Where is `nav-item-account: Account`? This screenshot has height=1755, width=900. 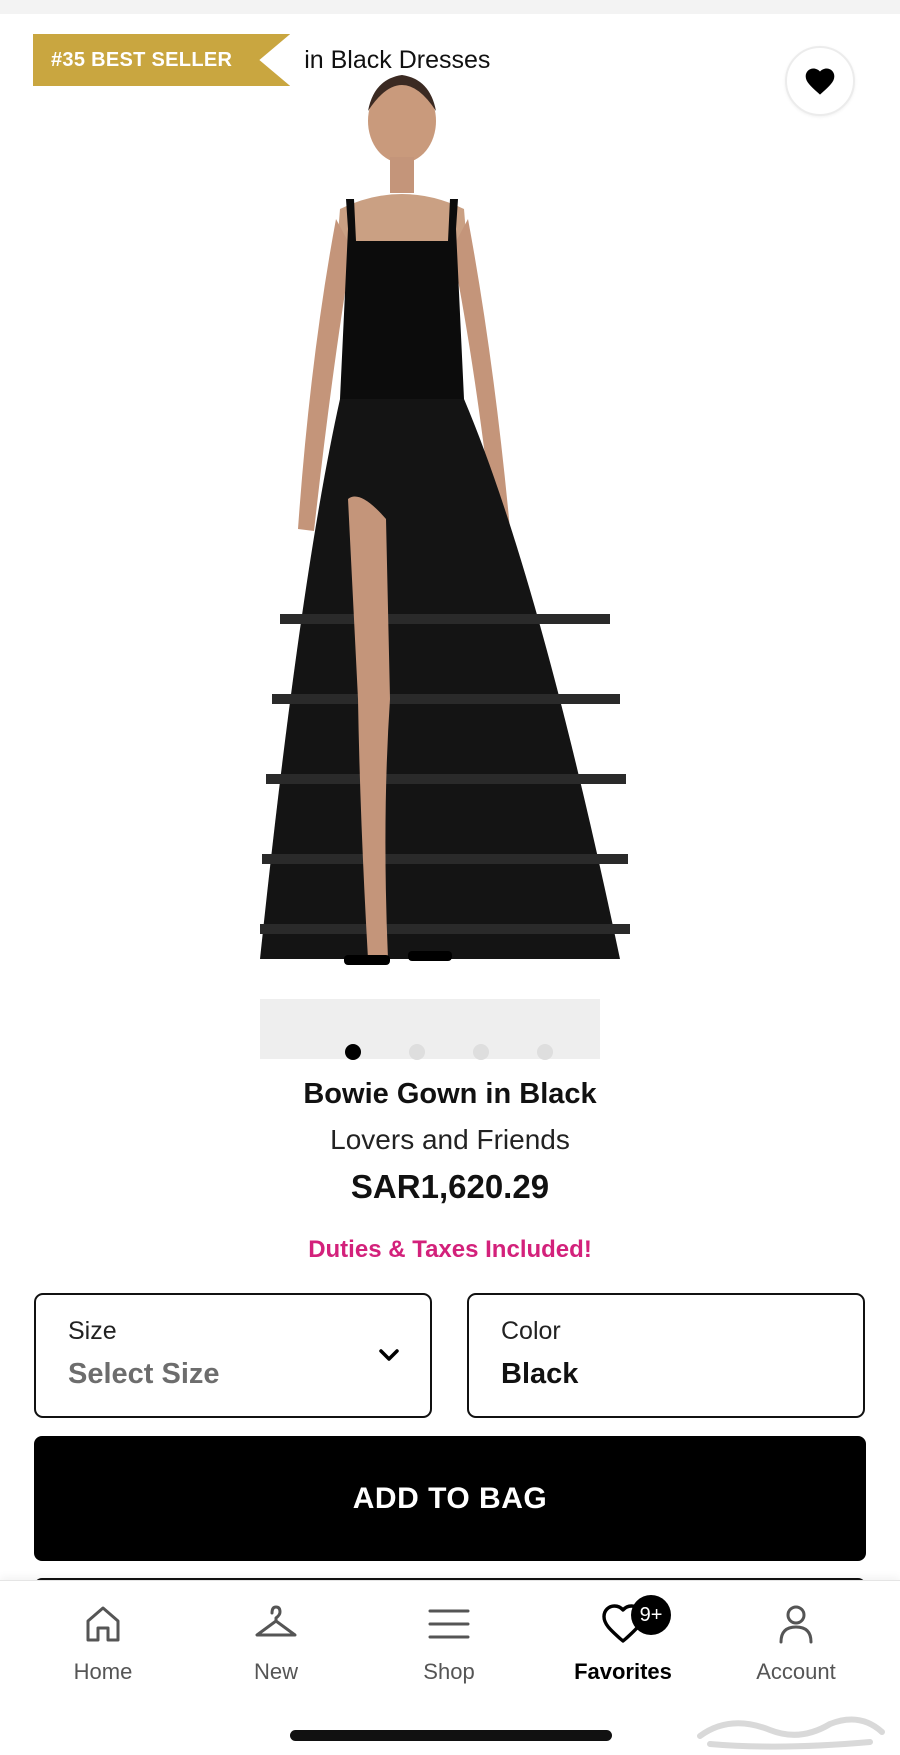
nav-item-account: Account is located at coordinates (796, 1651).